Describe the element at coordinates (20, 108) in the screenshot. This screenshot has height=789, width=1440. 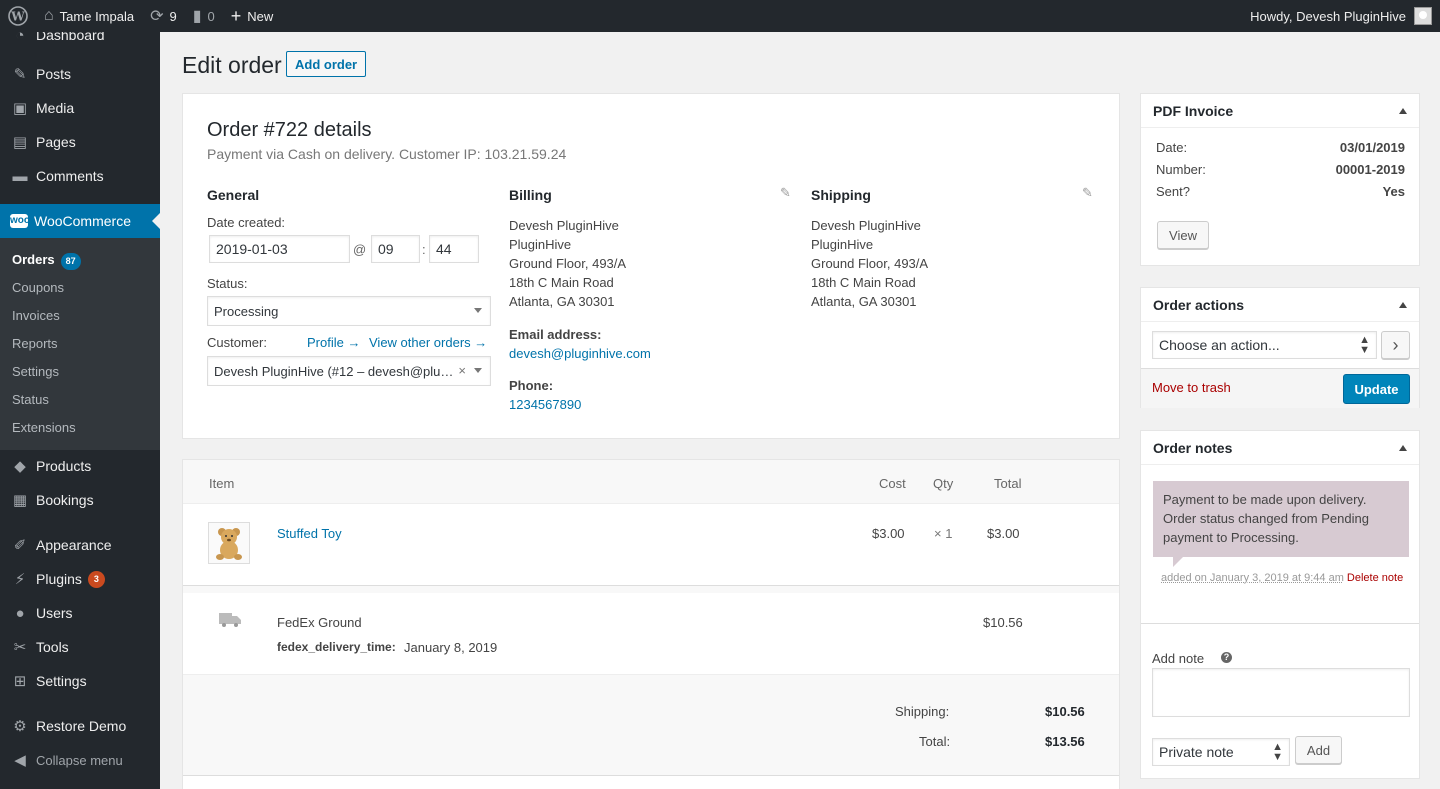
I see `media-icon: ▣` at that location.